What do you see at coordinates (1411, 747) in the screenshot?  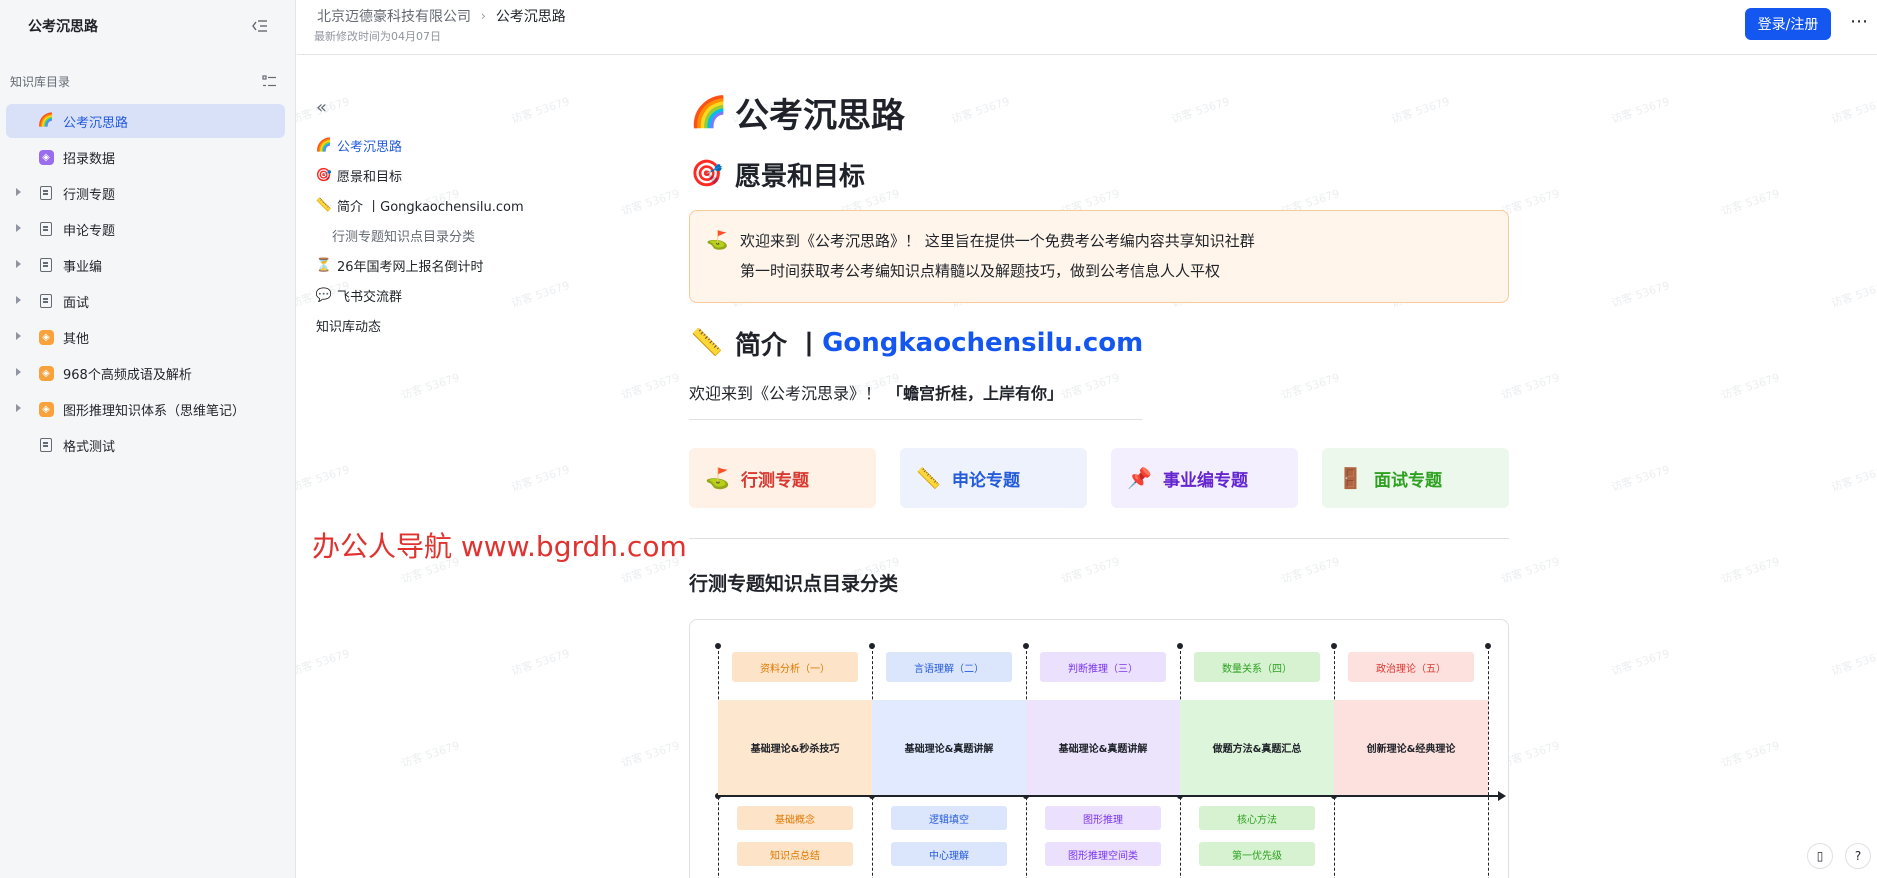 I see `diagram-band: 创新理论&经典理论` at bounding box center [1411, 747].